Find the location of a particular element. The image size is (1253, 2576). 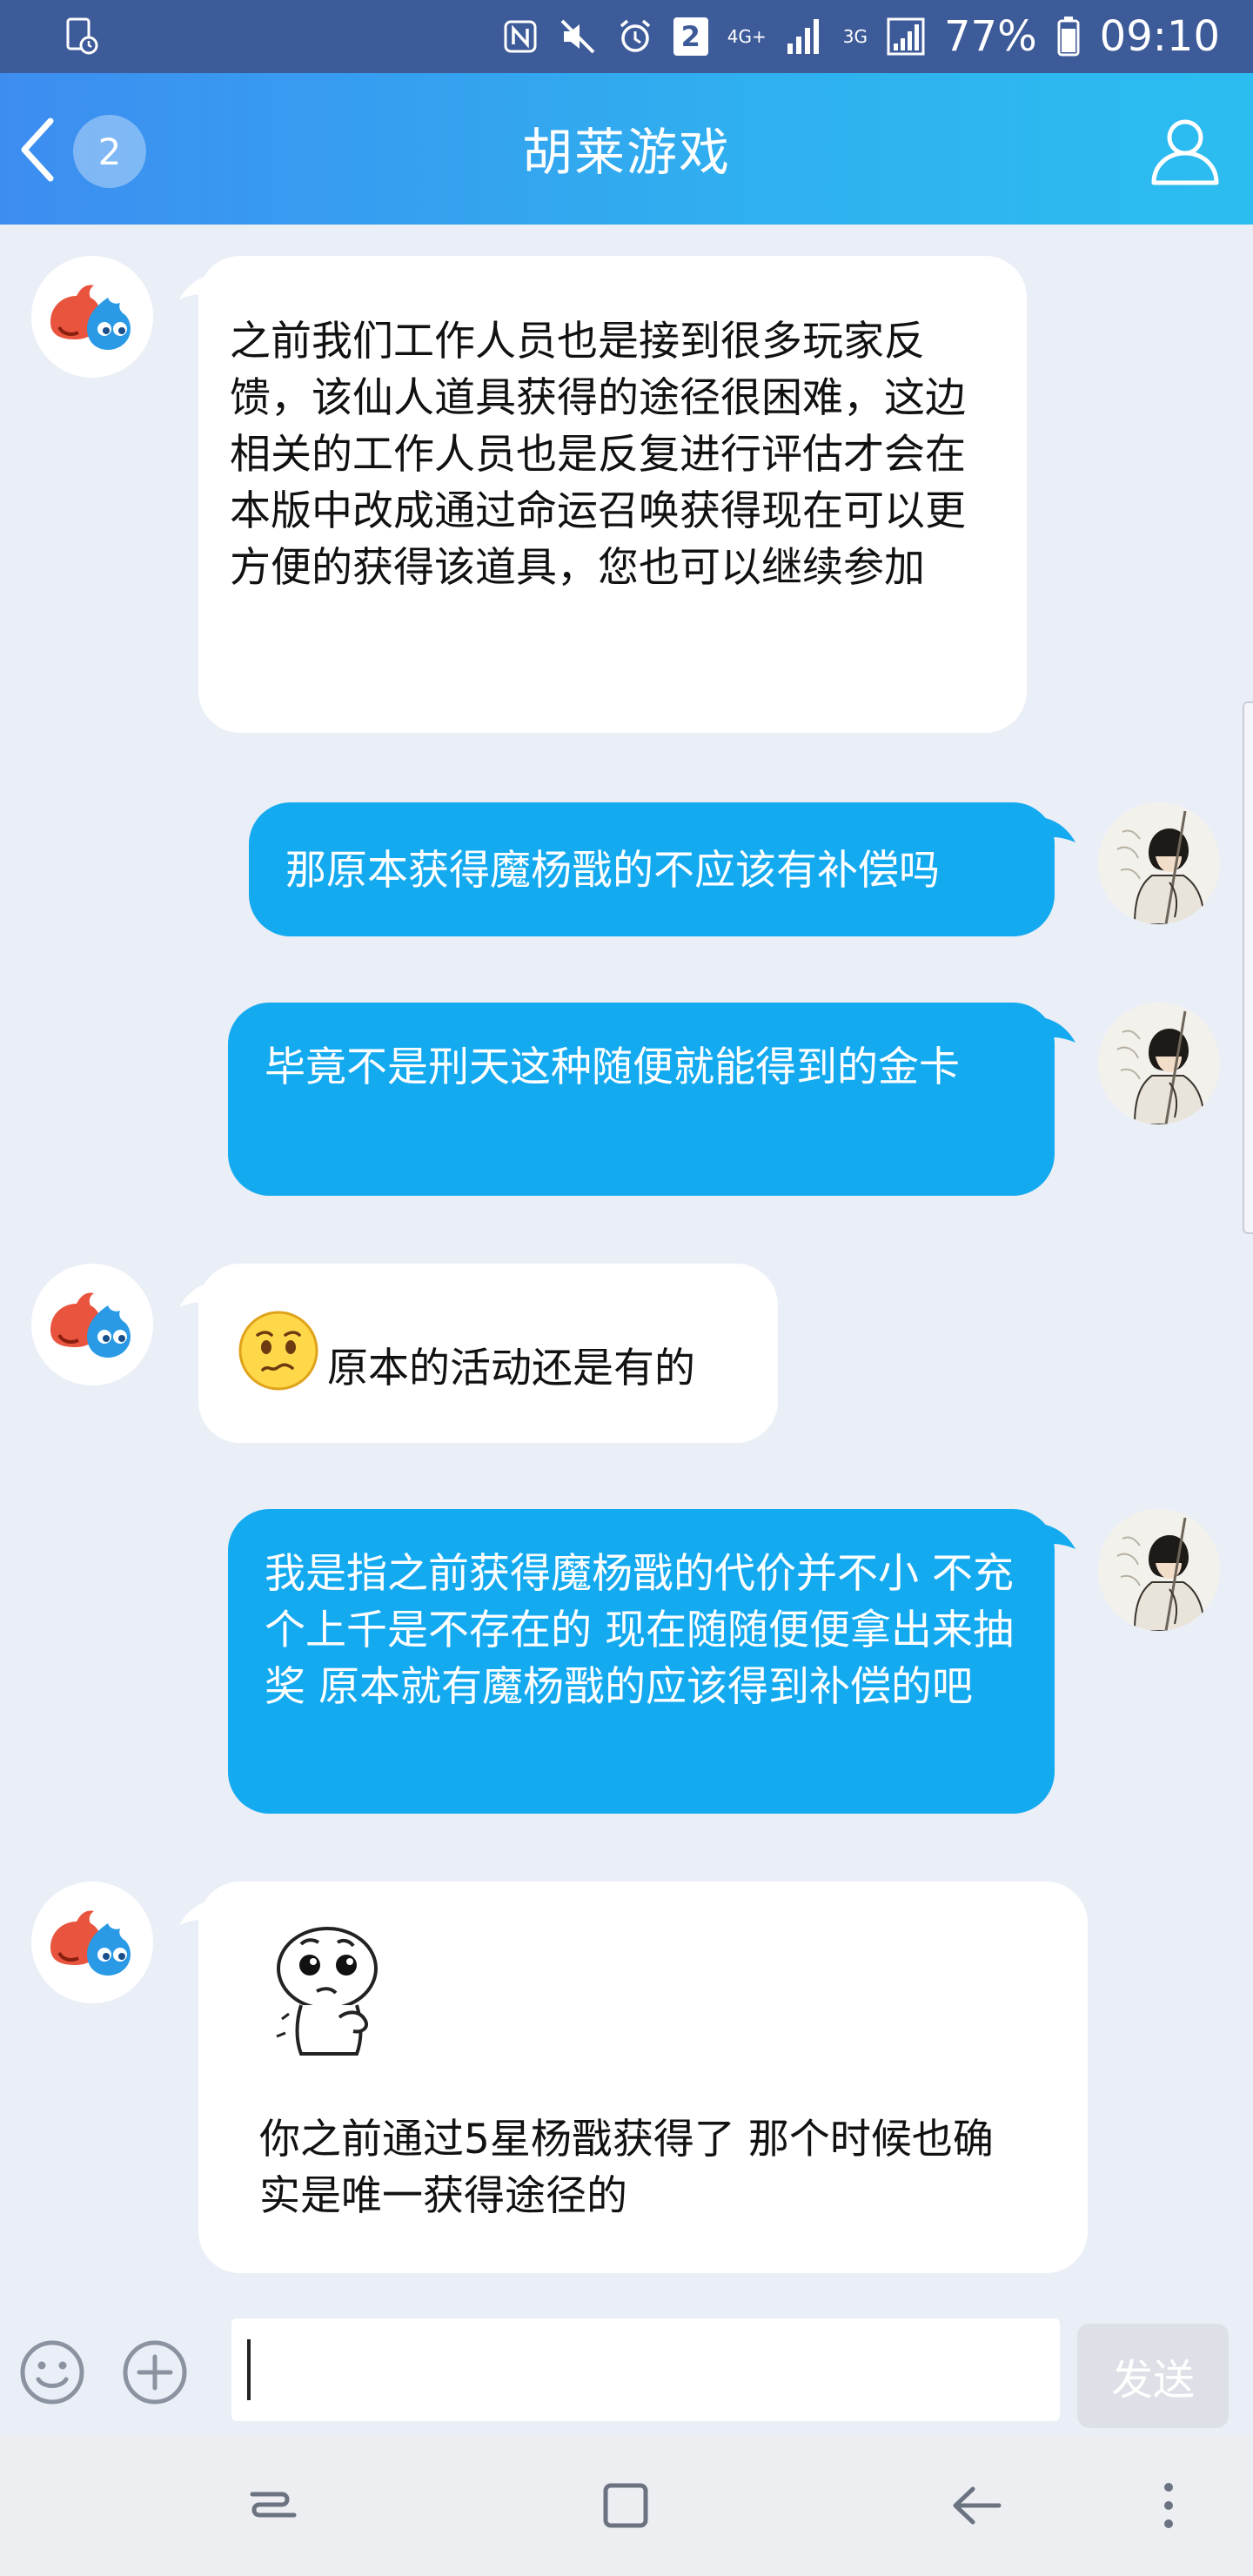

send-button: 发送 is located at coordinates (1153, 2376).